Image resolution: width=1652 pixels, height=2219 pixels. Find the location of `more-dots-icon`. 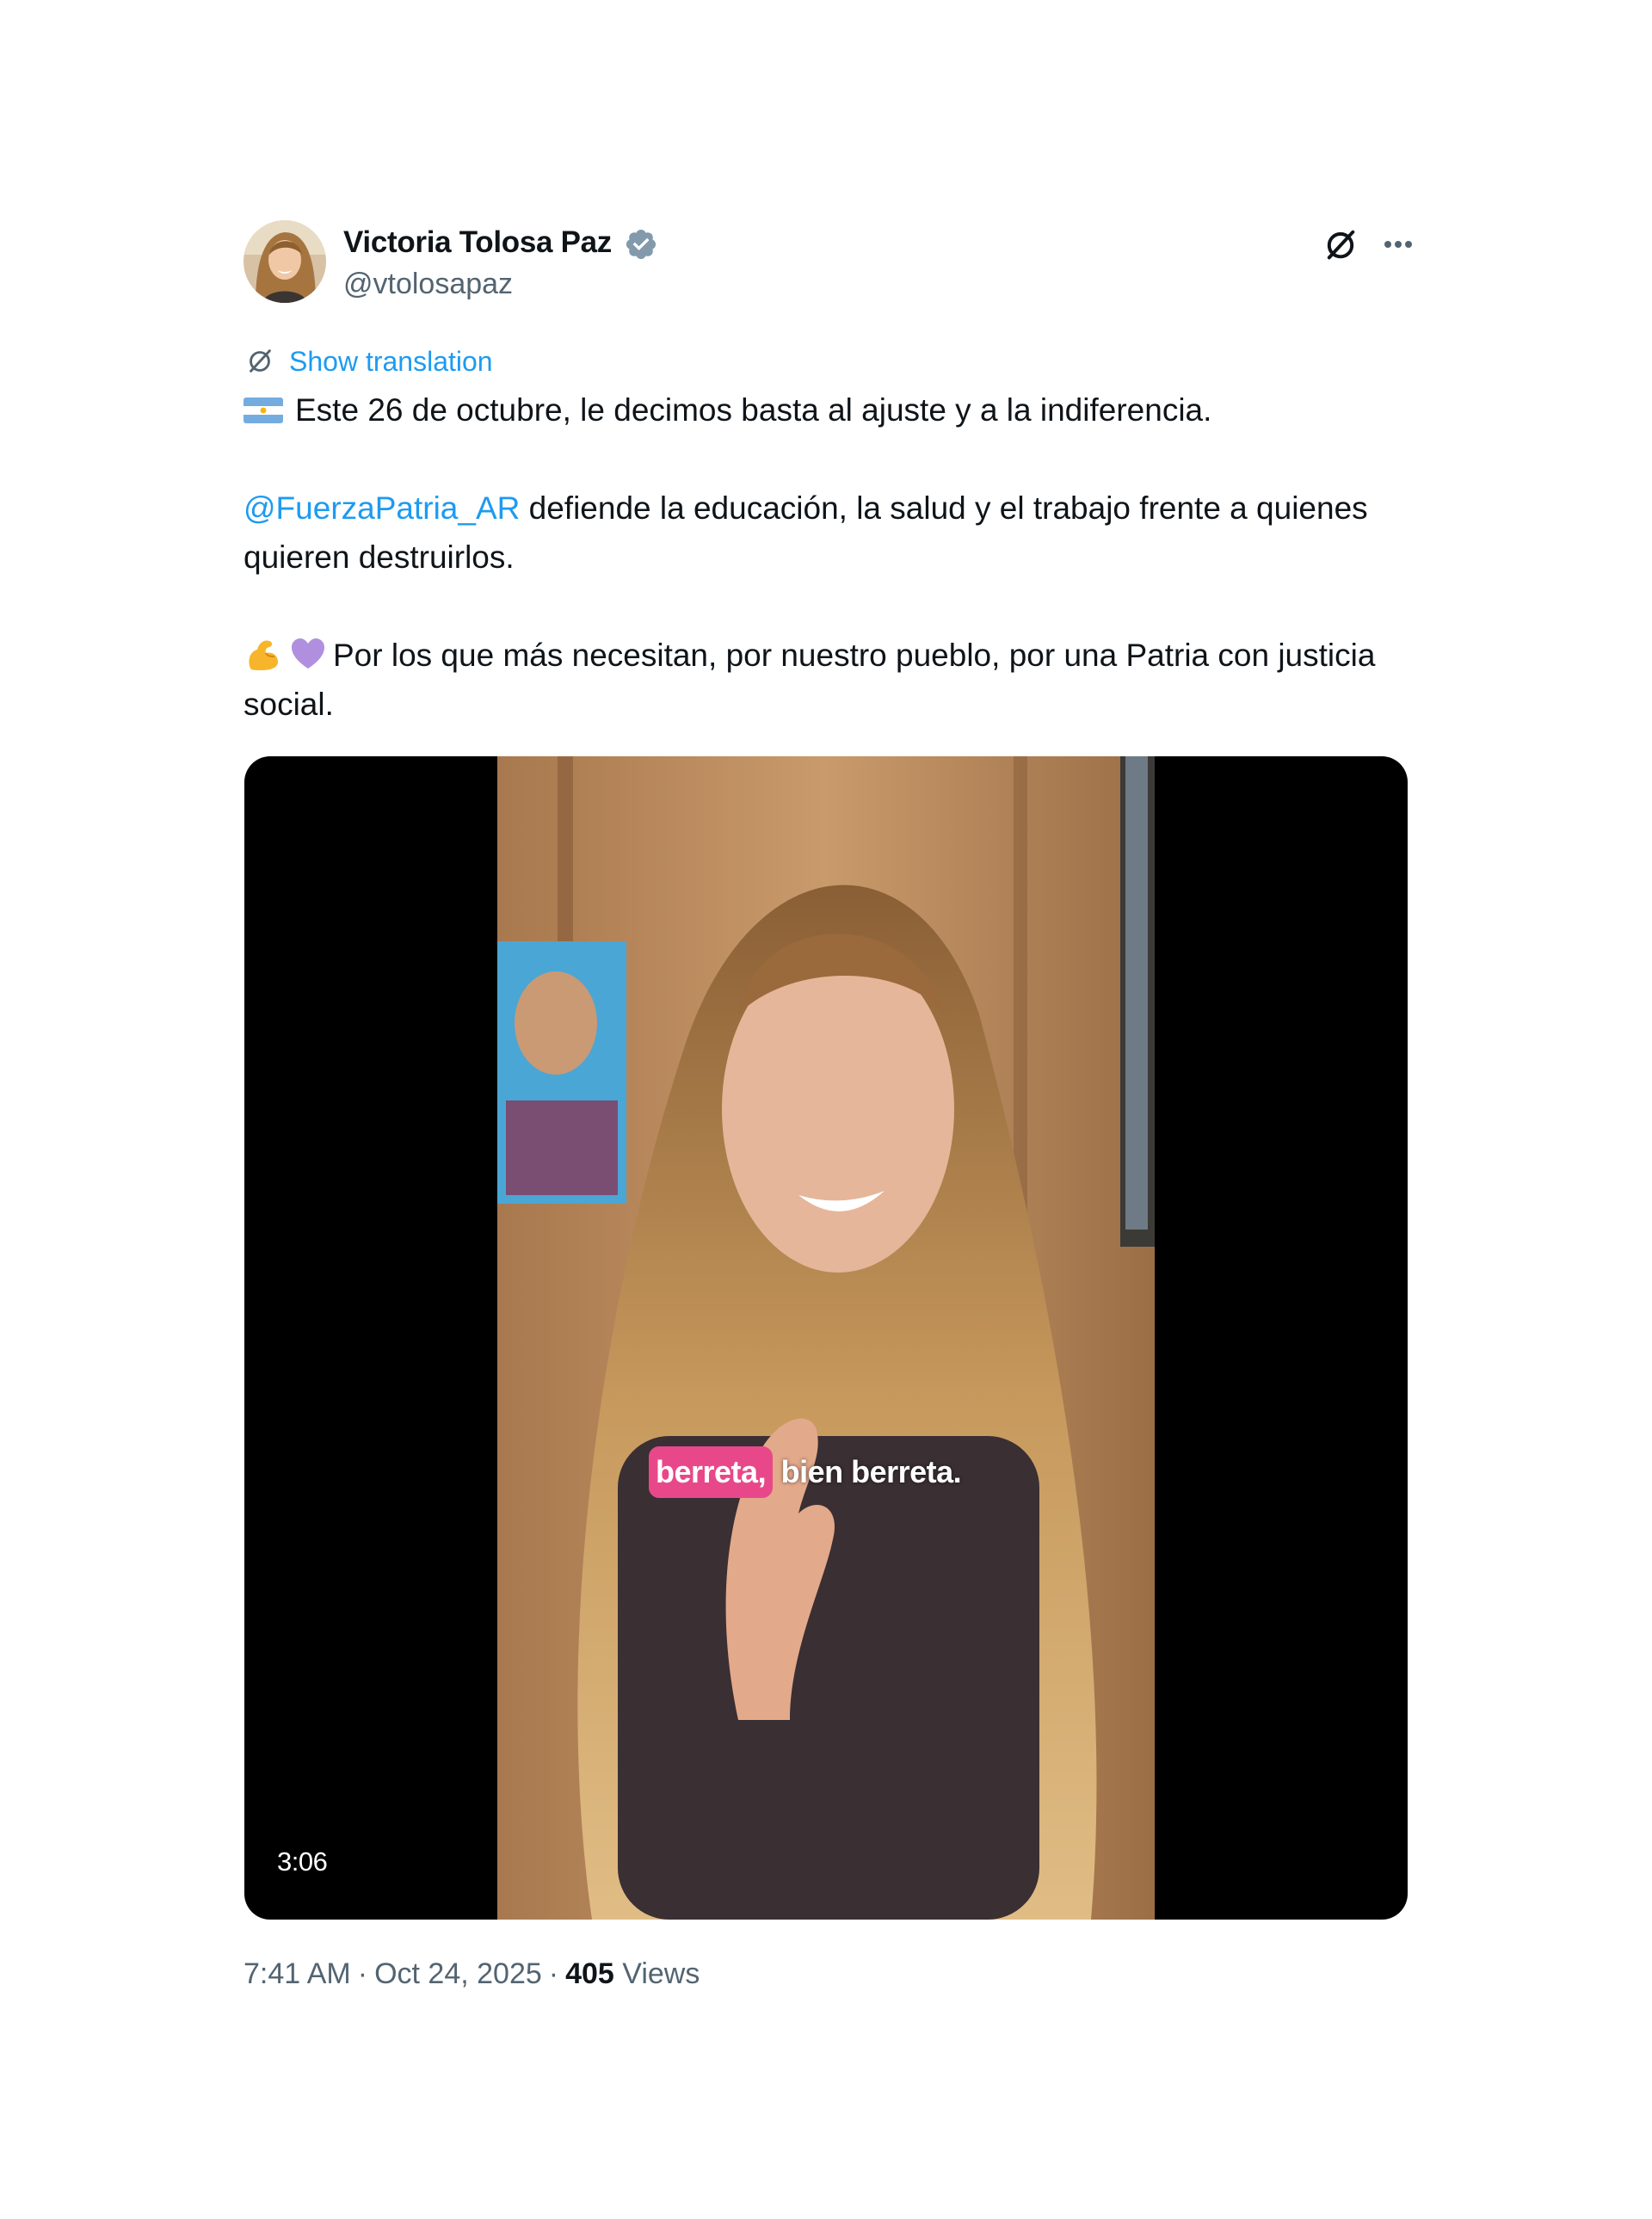

more-dots-icon is located at coordinates (1398, 244).